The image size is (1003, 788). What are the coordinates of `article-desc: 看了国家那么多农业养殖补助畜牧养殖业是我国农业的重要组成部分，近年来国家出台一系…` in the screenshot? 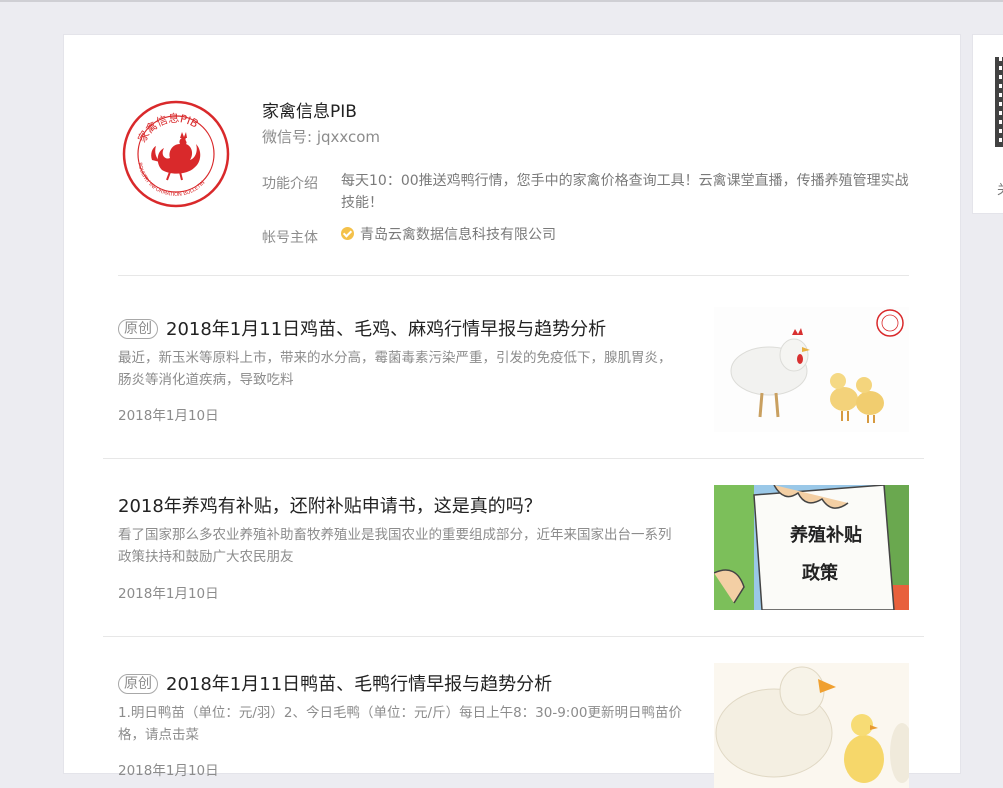 It's located at (395, 546).